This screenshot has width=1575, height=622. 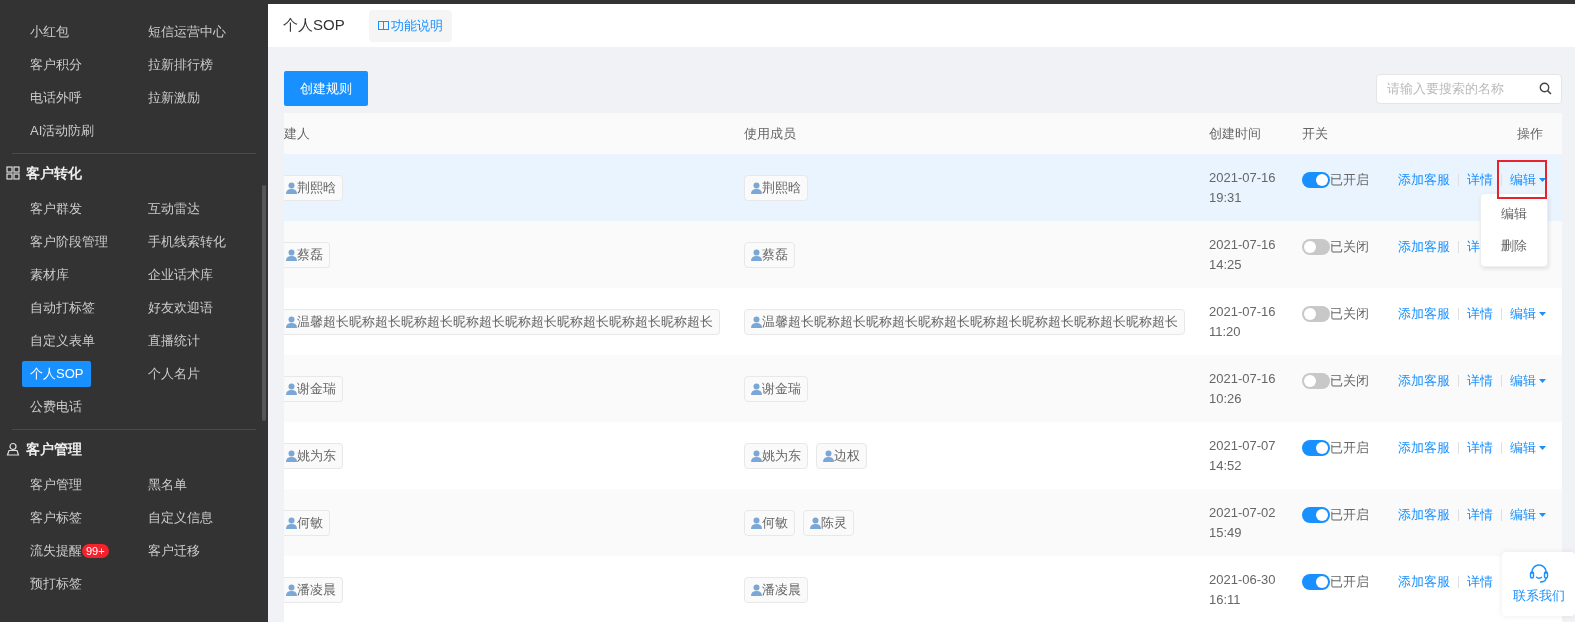 What do you see at coordinates (1225, 331) in the screenshot?
I see `time-text: 11:20` at bounding box center [1225, 331].